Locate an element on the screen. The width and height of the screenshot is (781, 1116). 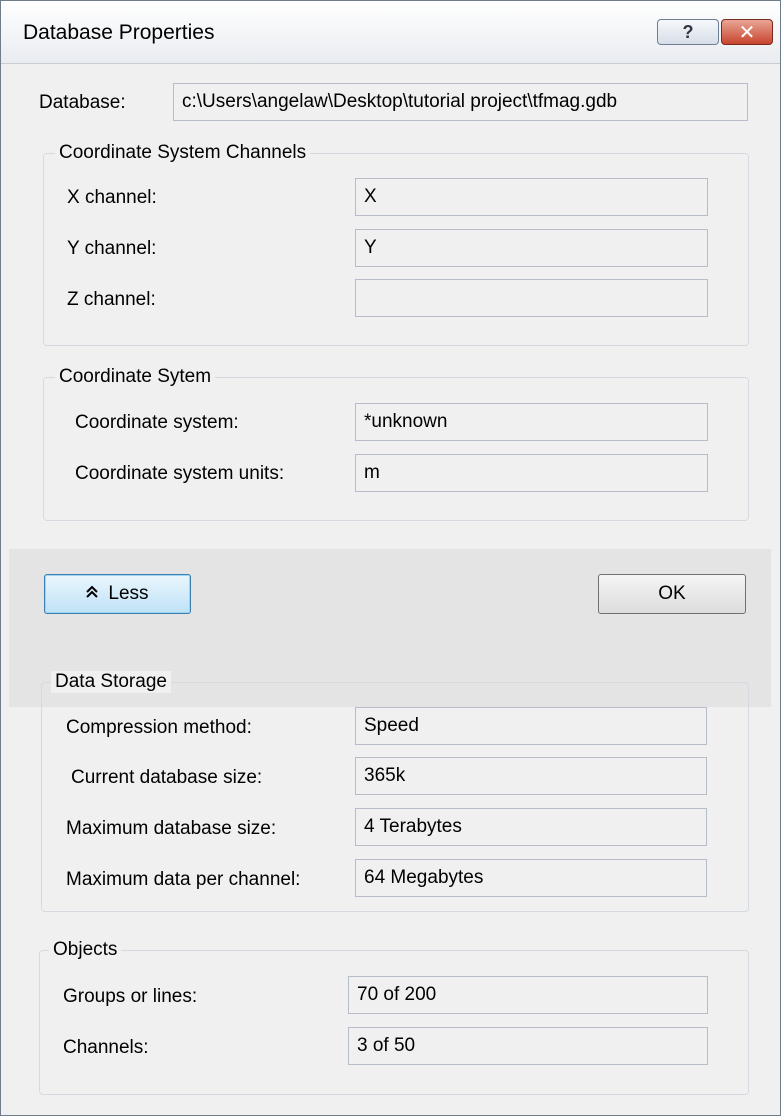
coordinate-units-field: m is located at coordinates (531, 473).